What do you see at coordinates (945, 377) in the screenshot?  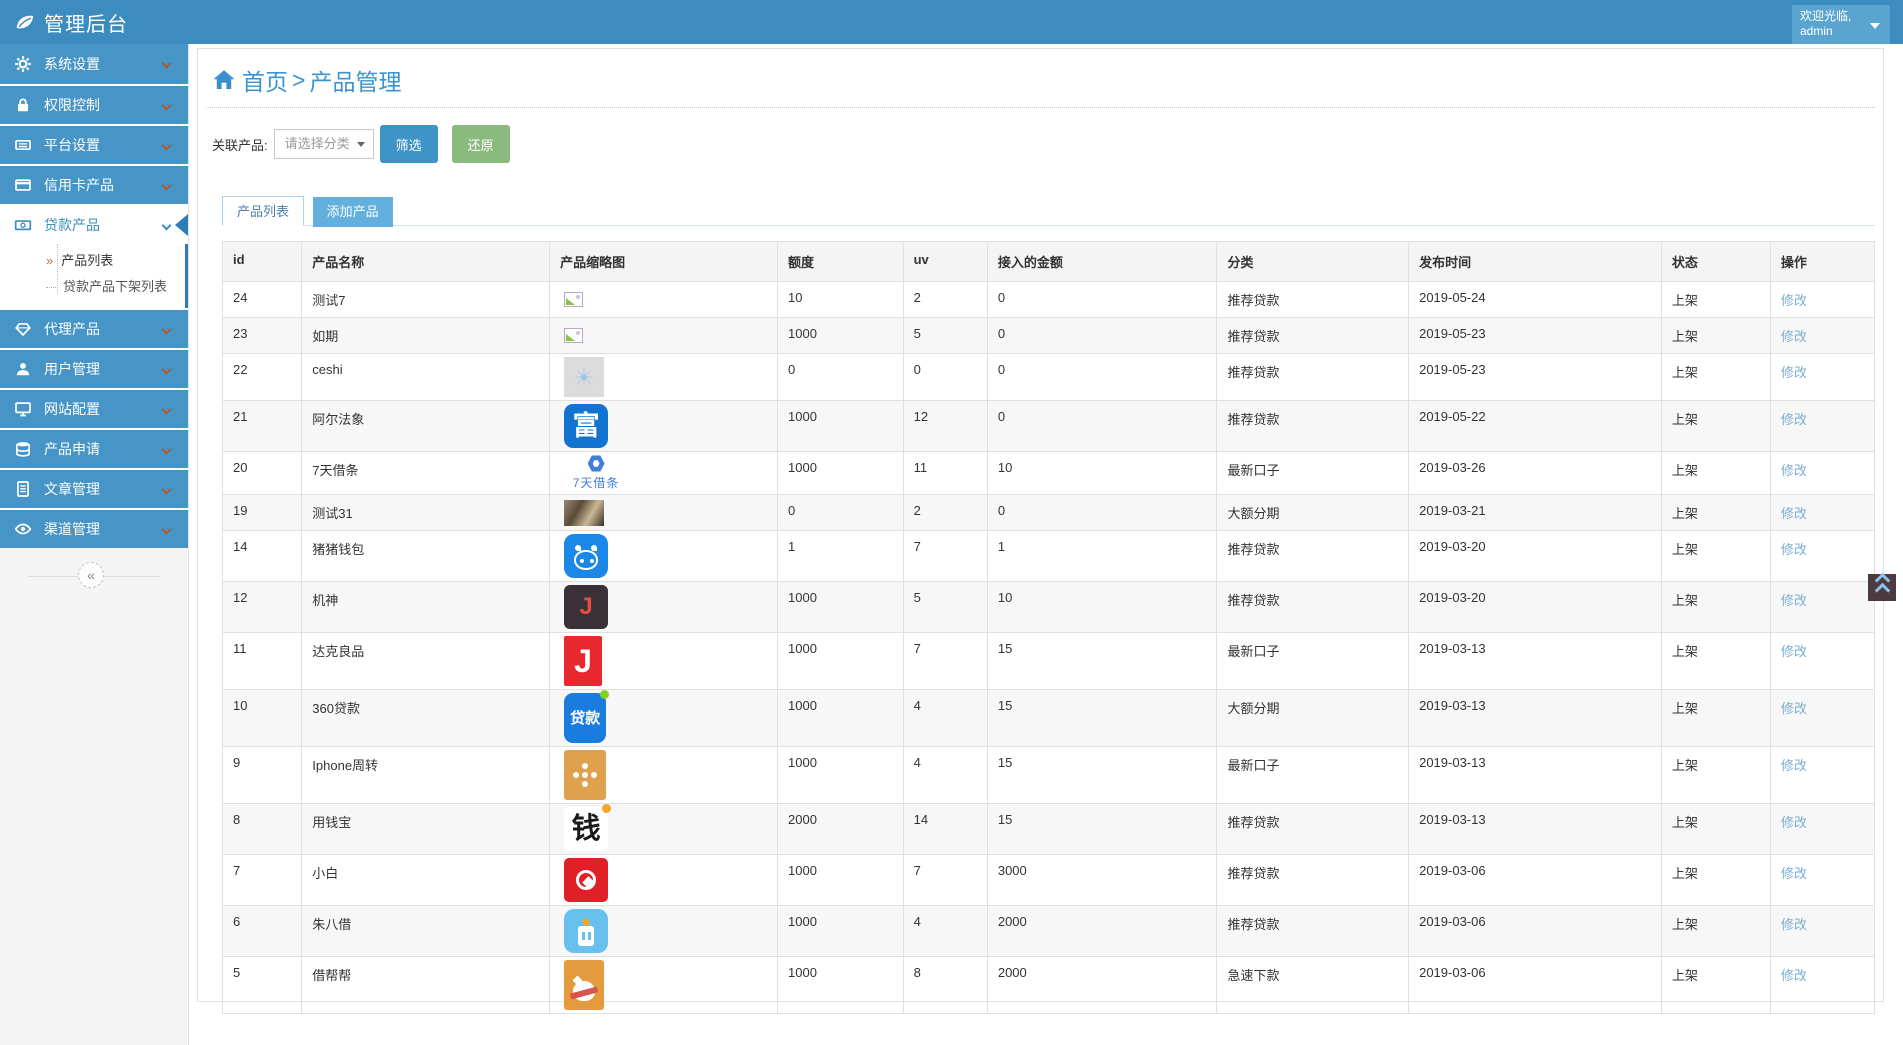 I see `cell-uv: 0` at bounding box center [945, 377].